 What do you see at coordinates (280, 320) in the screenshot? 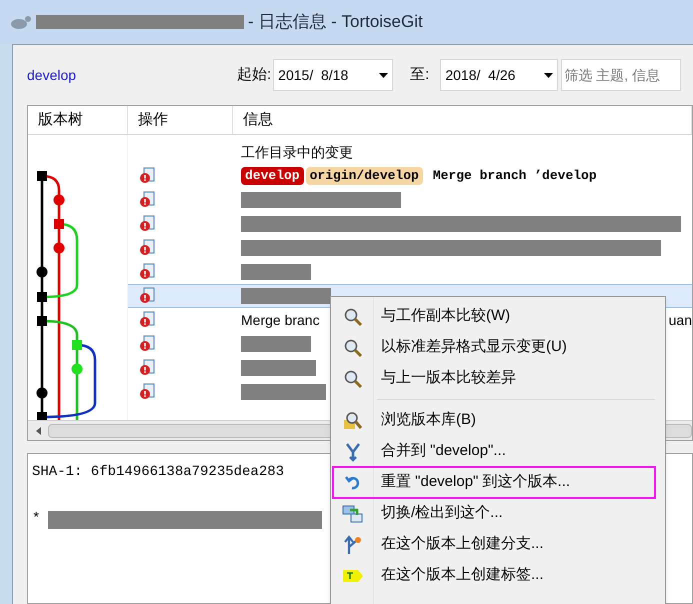
I see `commit-message: Merge branc` at bounding box center [280, 320].